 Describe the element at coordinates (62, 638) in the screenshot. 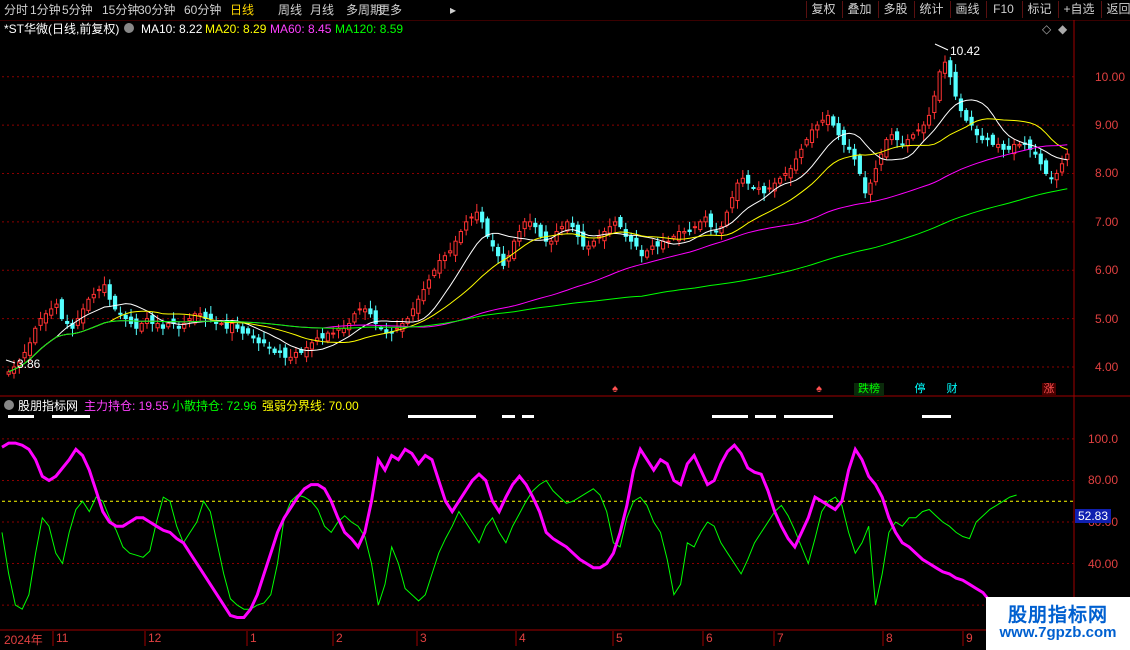

I see `date-tick: 11` at that location.